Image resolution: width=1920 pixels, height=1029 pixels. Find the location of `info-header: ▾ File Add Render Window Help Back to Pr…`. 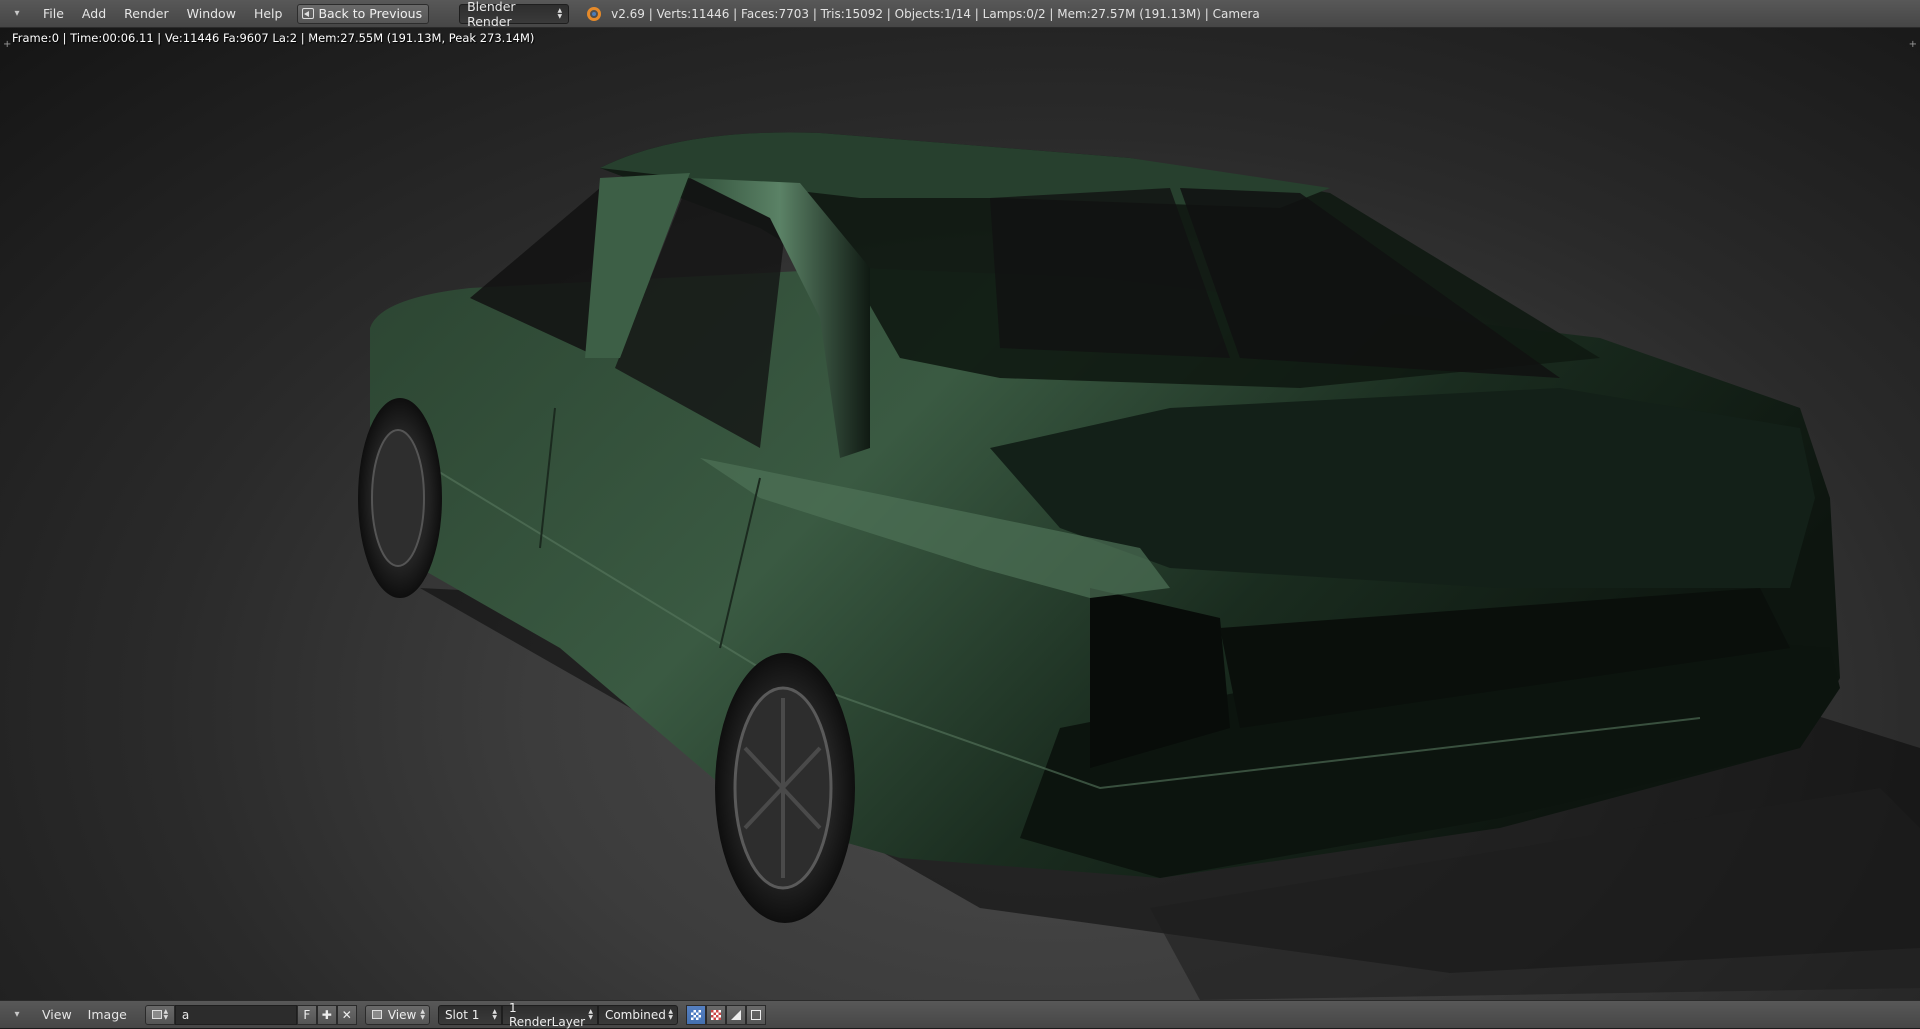

info-header: ▾ File Add Render Window Help Back to Pr… is located at coordinates (960, 14).